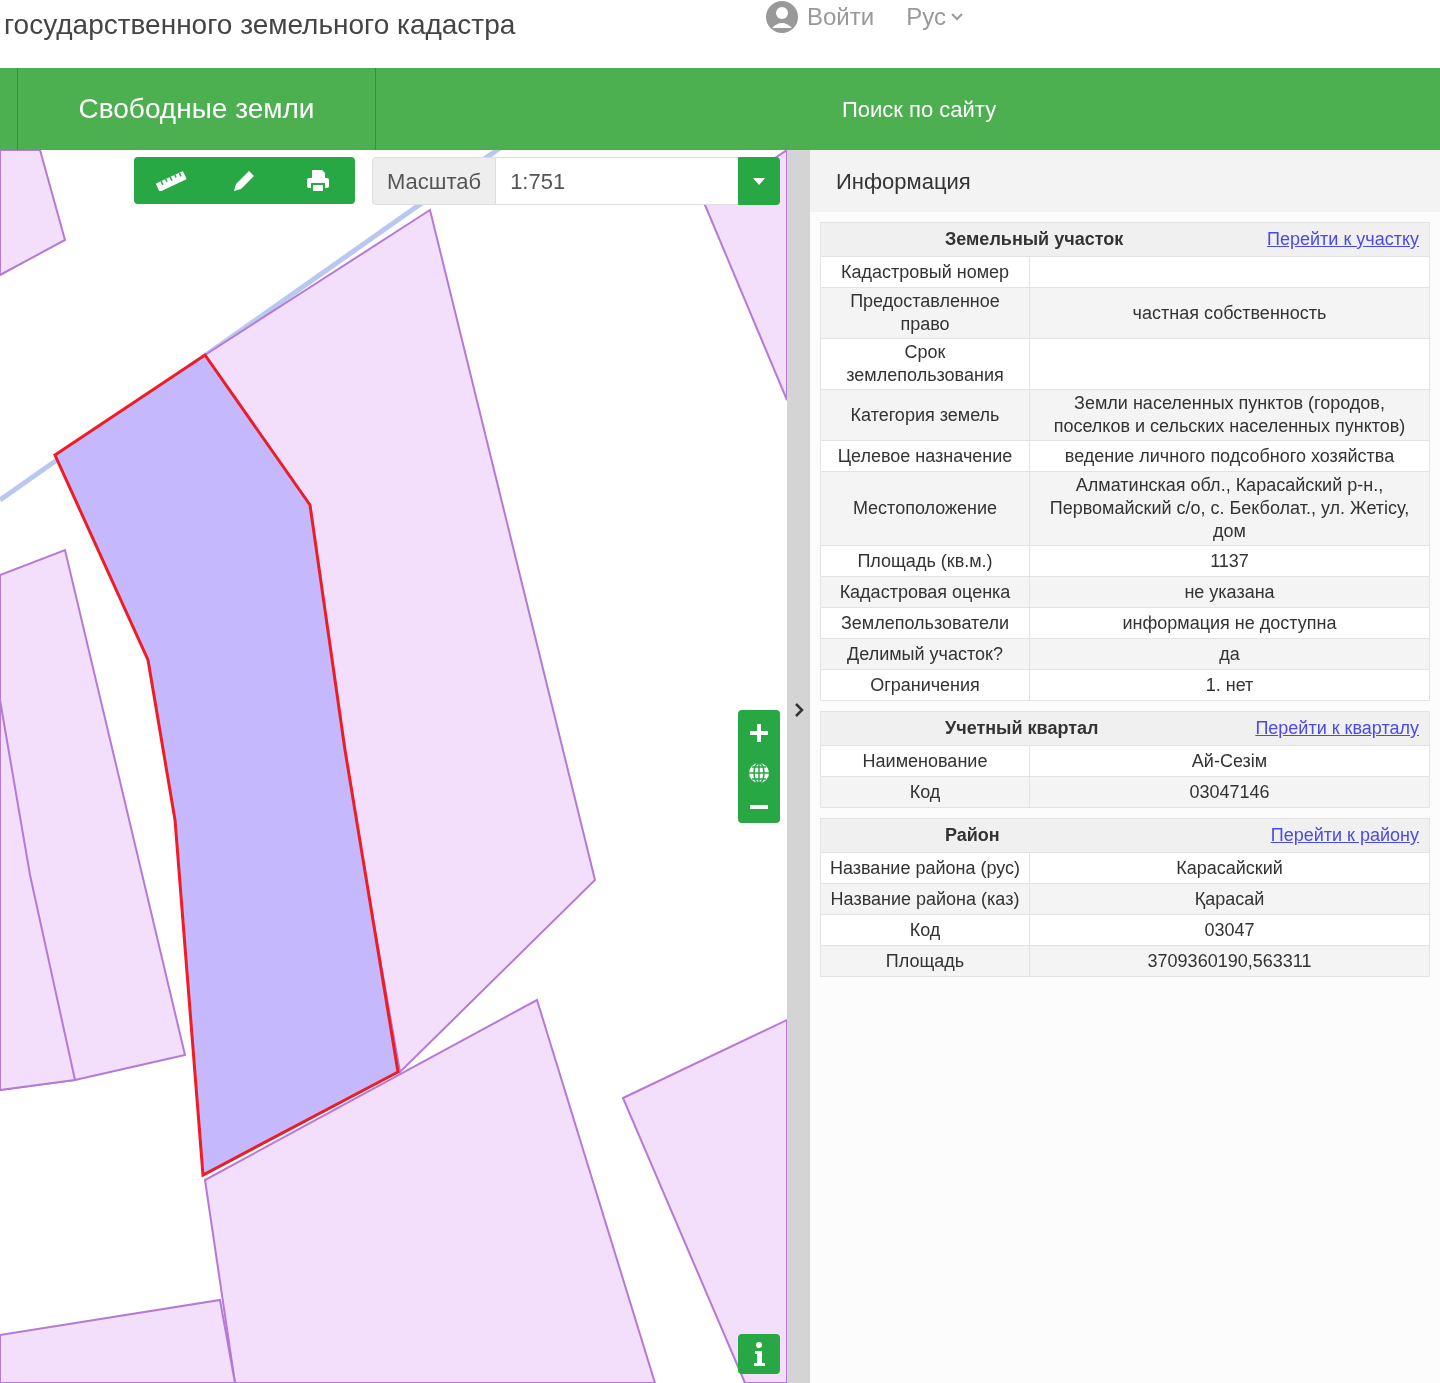 The height and width of the screenshot is (1383, 1440). What do you see at coordinates (925, 415) in the screenshot?
I see `row-label: Категория земель` at bounding box center [925, 415].